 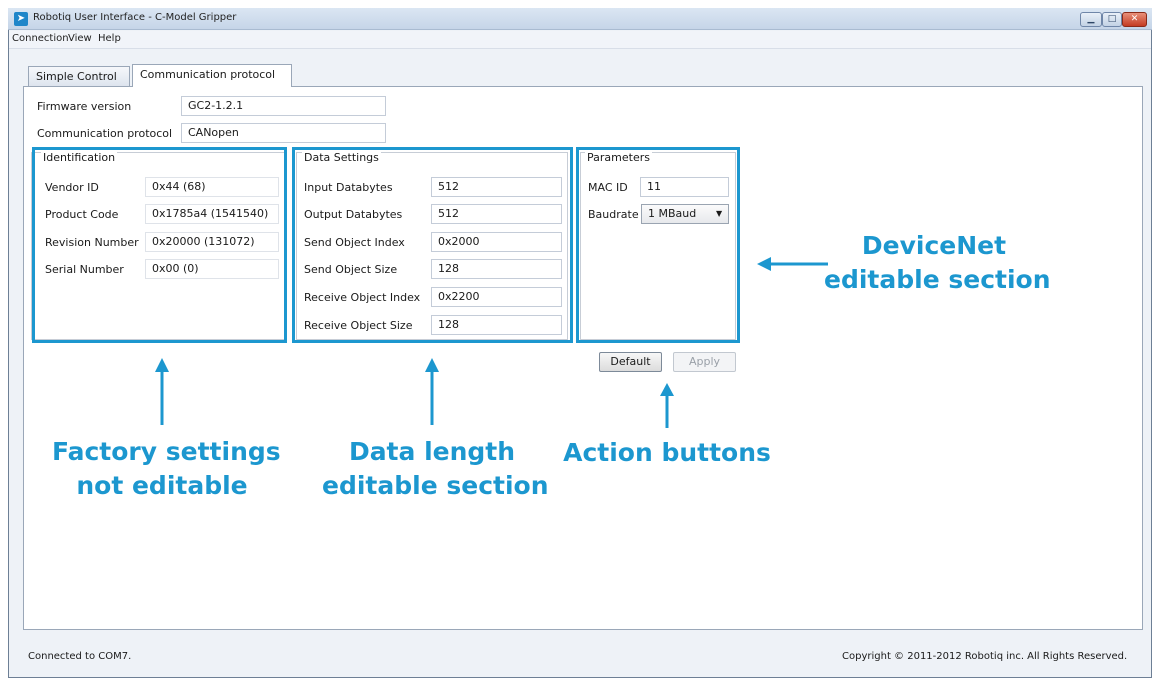 What do you see at coordinates (166, 451) in the screenshot?
I see `annotation-factory-line1: Factory settings` at bounding box center [166, 451].